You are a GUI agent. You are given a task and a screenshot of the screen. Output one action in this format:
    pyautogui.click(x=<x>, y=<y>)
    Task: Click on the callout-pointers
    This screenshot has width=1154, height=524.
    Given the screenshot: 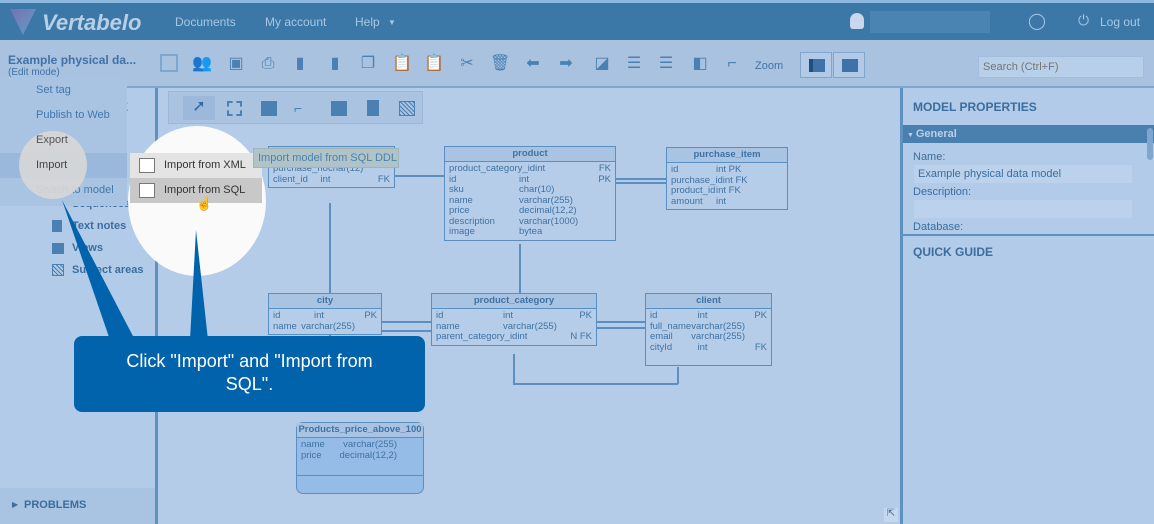 What is the action you would take?
    pyautogui.click(x=135, y=270)
    